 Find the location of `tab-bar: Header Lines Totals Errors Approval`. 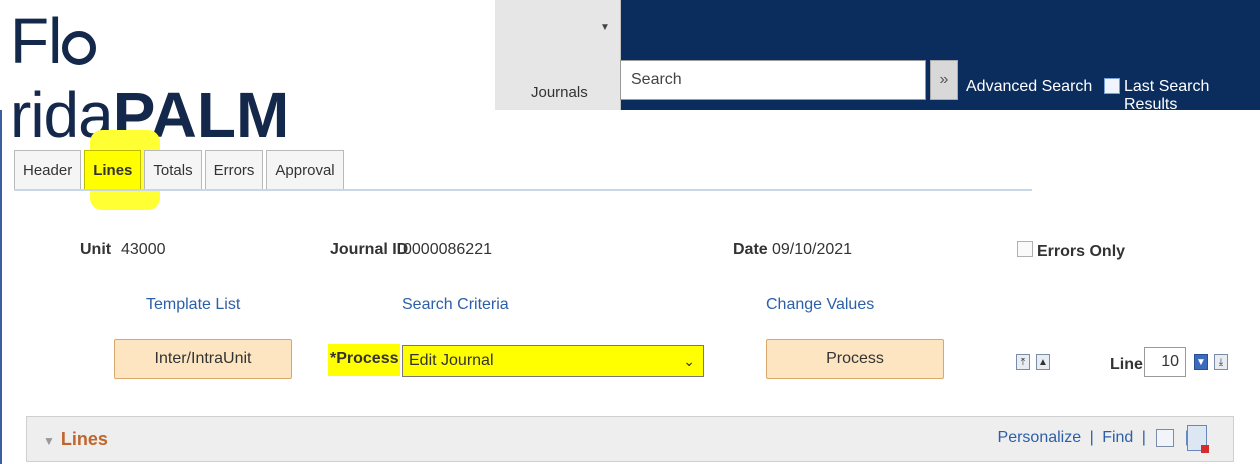

tab-bar: Header Lines Totals Errors Approval is located at coordinates (180, 170).